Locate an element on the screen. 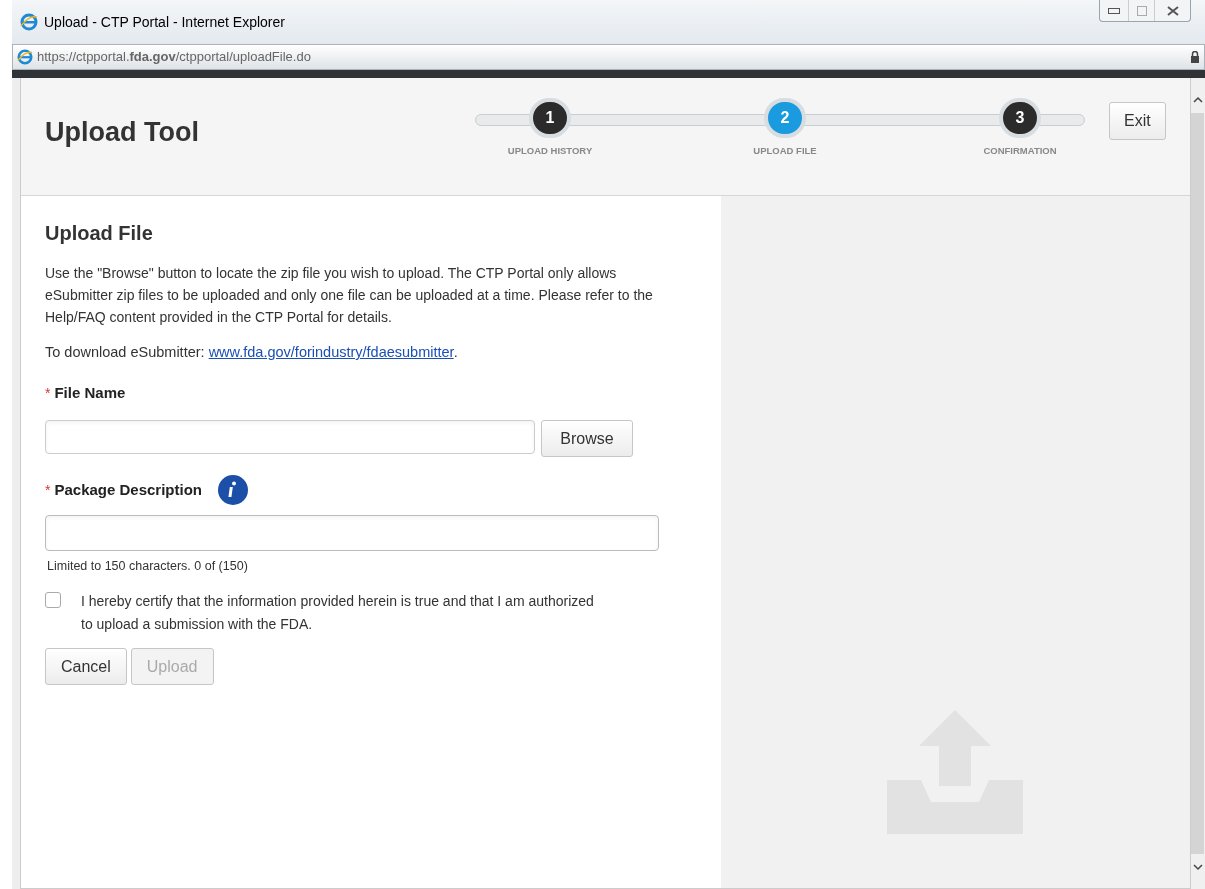  step-label: UPLOAD FILE is located at coordinates (785, 150).